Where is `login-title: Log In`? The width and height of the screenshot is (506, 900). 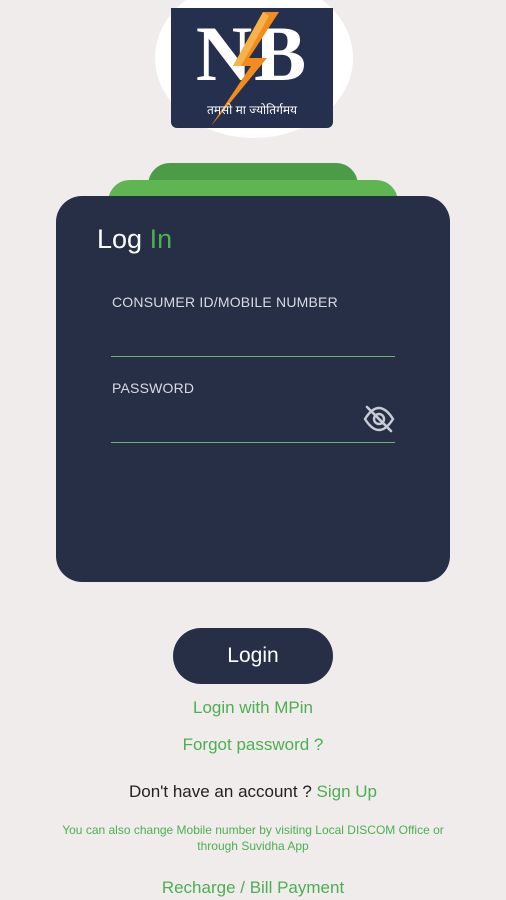 login-title: Log In is located at coordinates (134, 239).